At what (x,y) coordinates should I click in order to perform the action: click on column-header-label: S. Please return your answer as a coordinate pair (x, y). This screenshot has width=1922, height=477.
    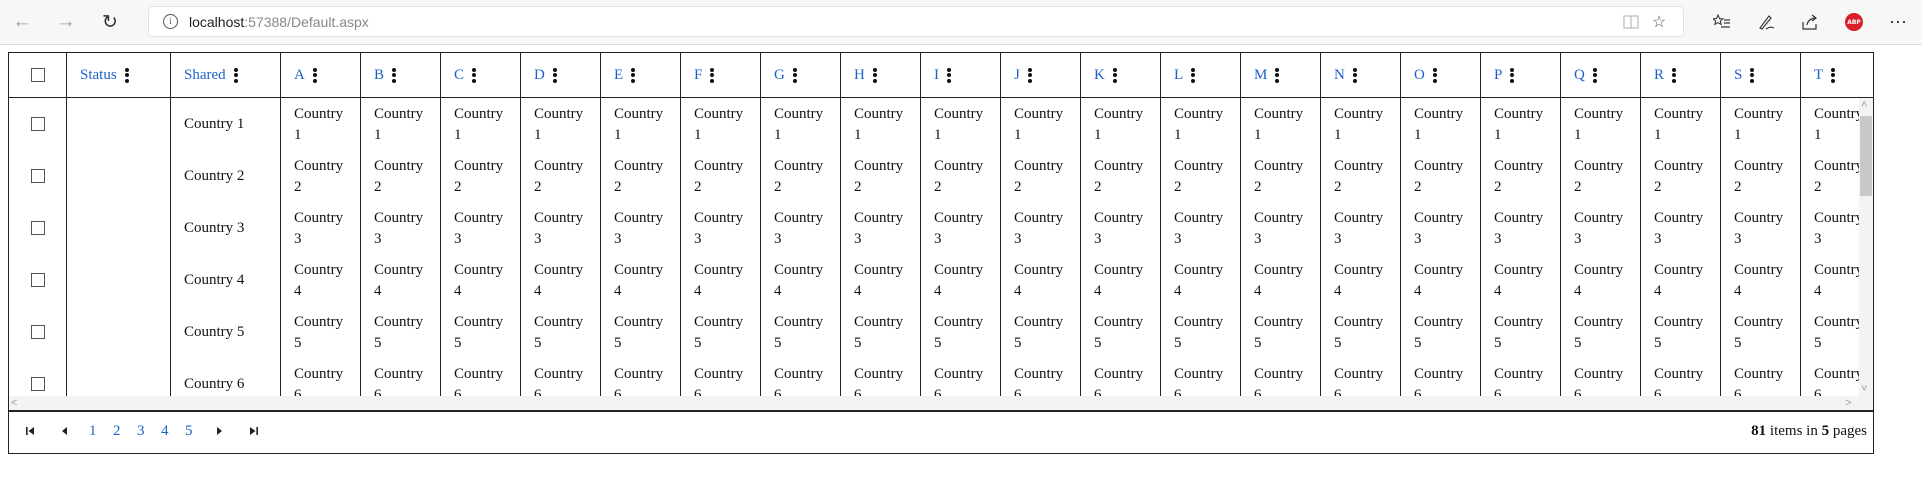
    Looking at the image, I should click on (1738, 75).